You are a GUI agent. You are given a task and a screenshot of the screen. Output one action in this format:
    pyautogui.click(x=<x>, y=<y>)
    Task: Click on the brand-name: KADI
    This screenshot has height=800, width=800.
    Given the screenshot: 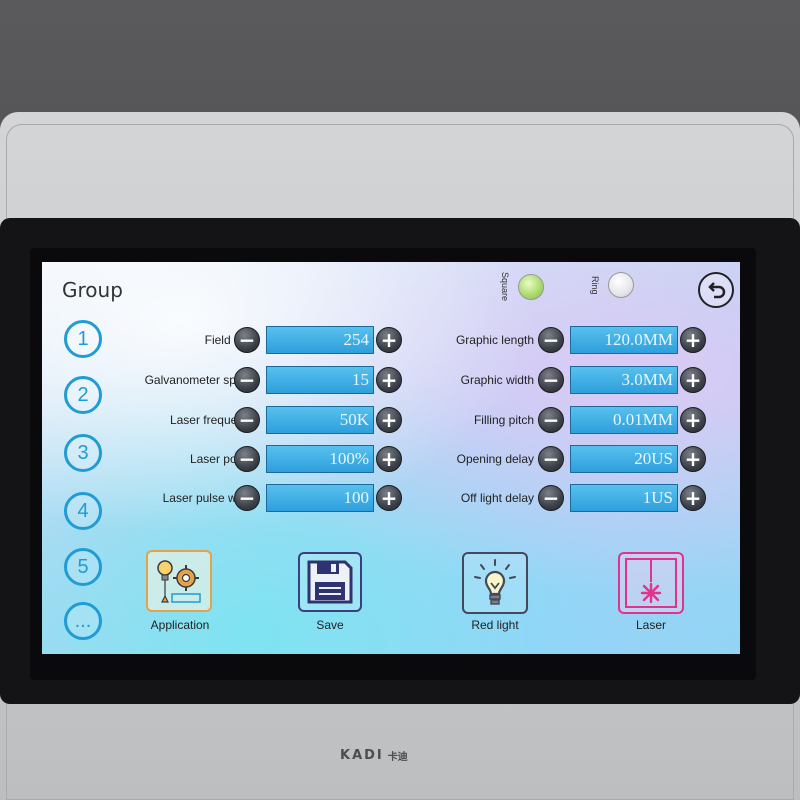 What is the action you would take?
    pyautogui.click(x=362, y=755)
    